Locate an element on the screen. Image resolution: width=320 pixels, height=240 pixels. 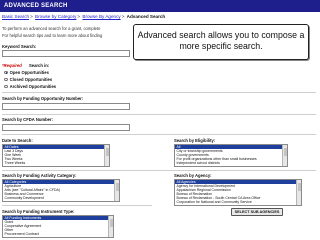
radio-closed-opportunities: Closed Opportunities is located at coordinates (28, 79).